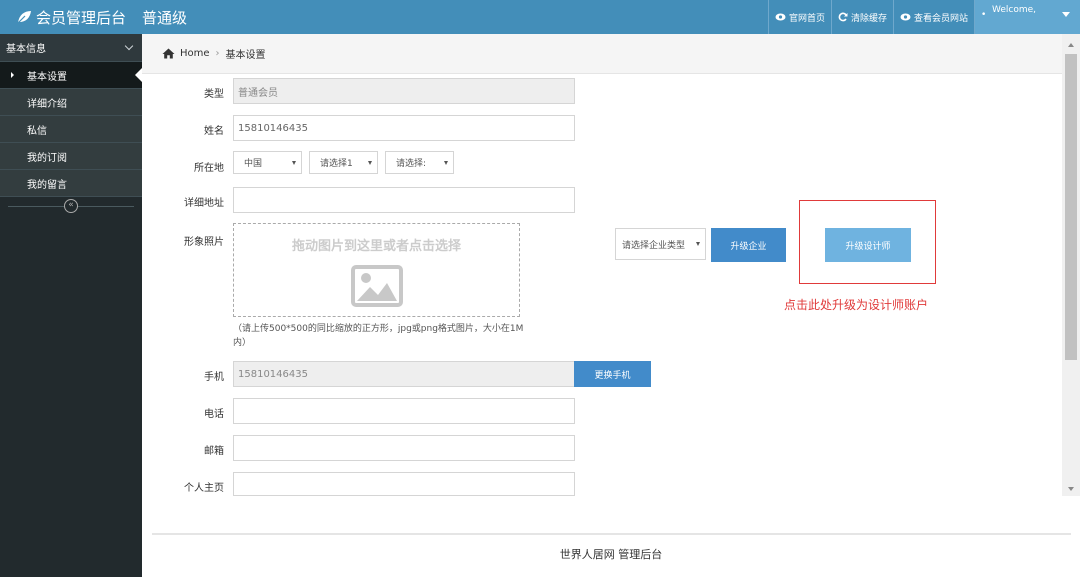  Describe the element at coordinates (214, 451) in the screenshot. I see `email-label: 邮箱` at that location.